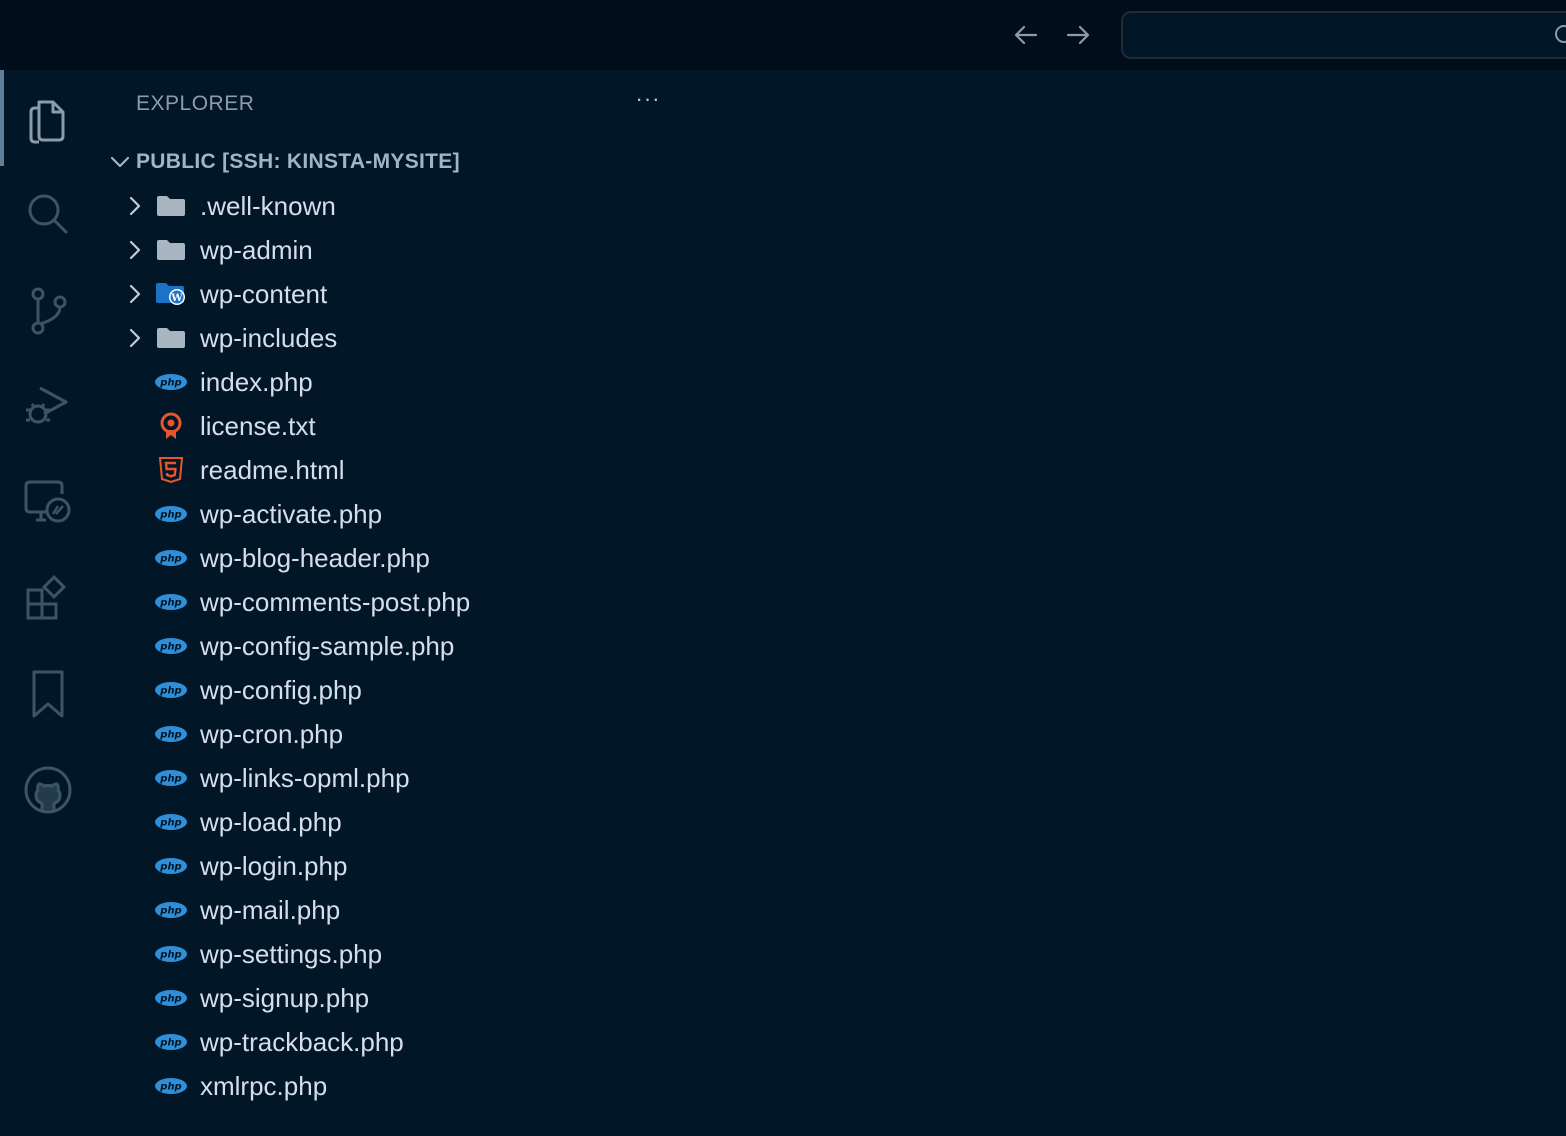  Describe the element at coordinates (281, 690) in the screenshot. I see `file-label: wp-config.php` at that location.